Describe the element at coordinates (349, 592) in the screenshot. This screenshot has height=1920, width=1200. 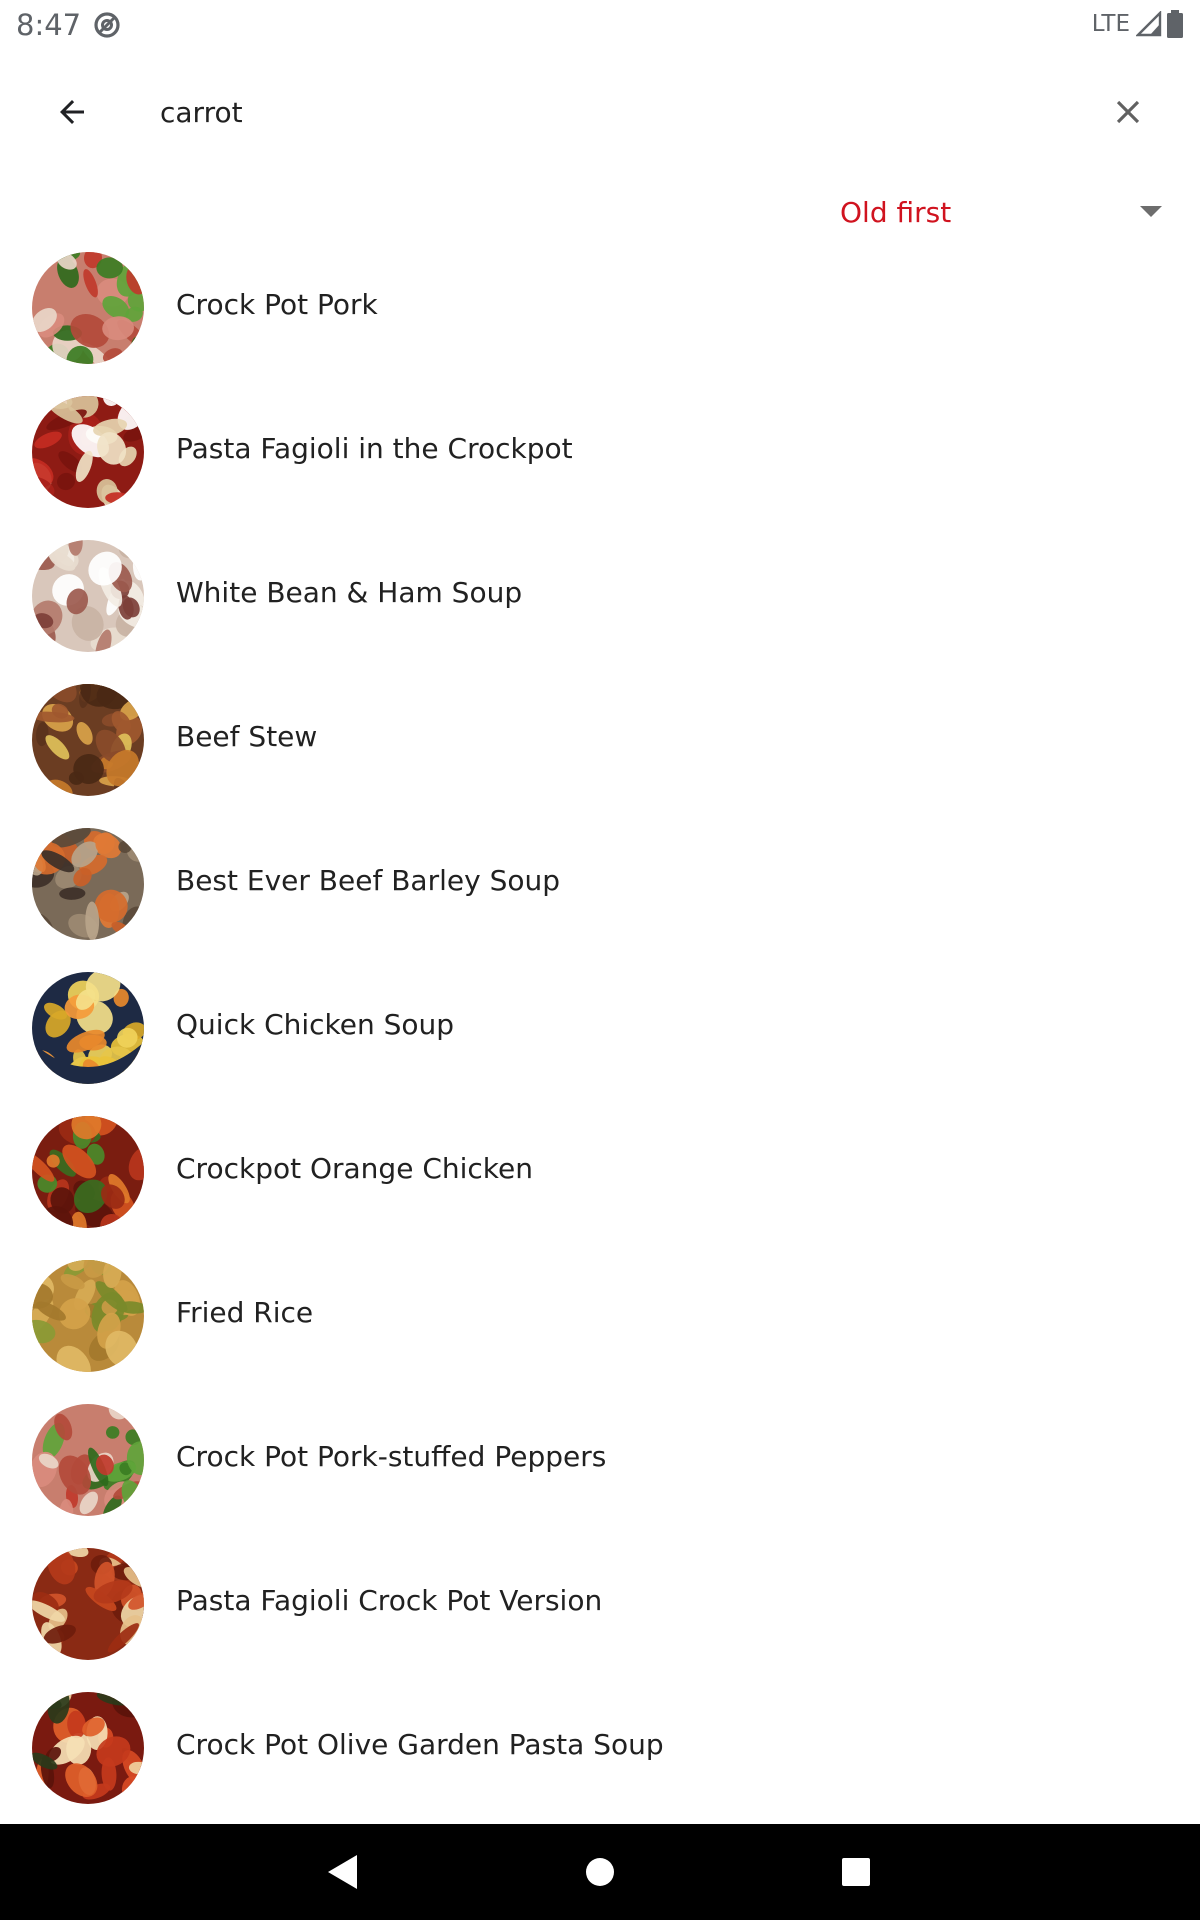
I see `recipe-name: White Bean & Ham Soup` at that location.